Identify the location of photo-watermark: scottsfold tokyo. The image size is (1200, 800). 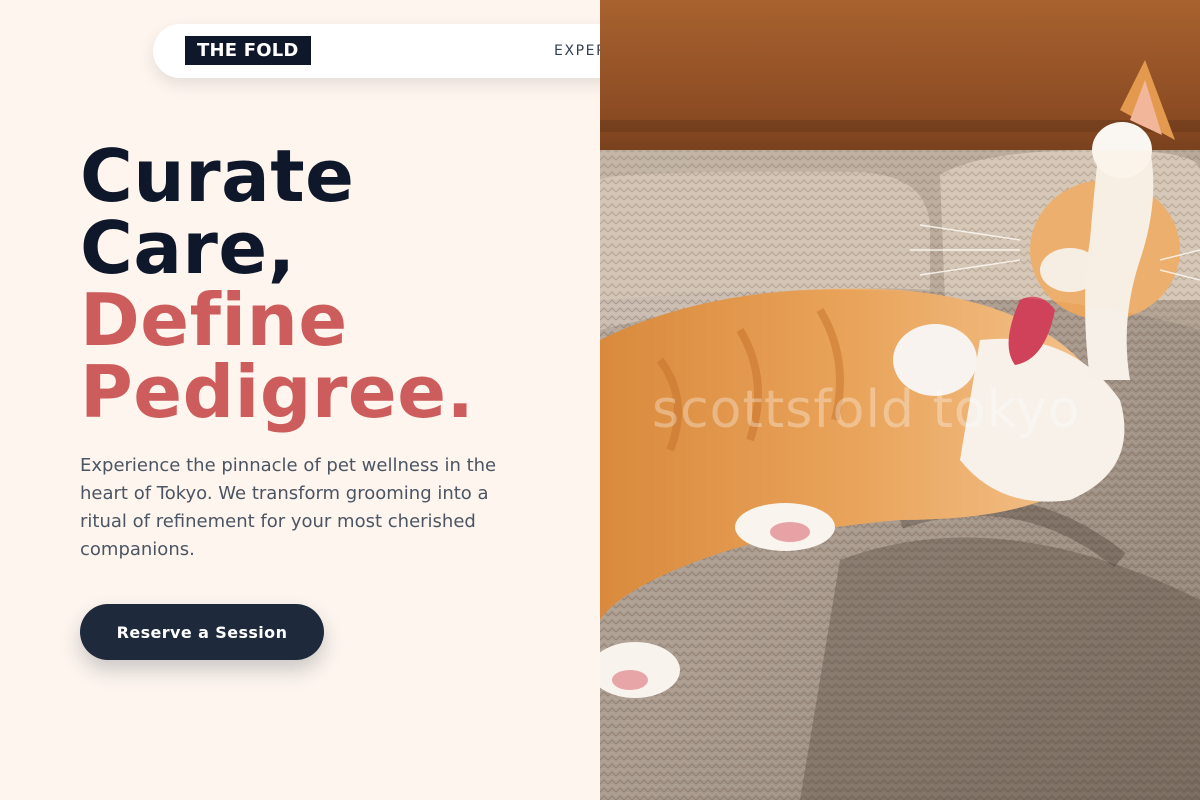
(866, 410).